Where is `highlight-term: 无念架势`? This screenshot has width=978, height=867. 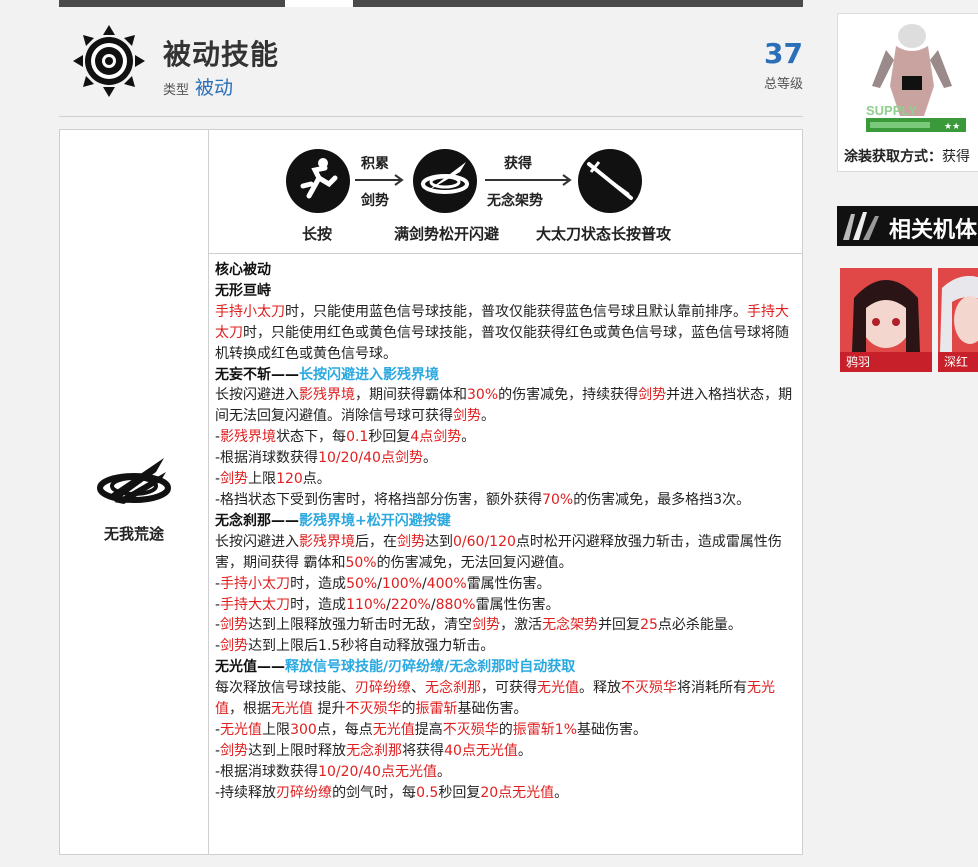 highlight-term: 无念架势 is located at coordinates (570, 625).